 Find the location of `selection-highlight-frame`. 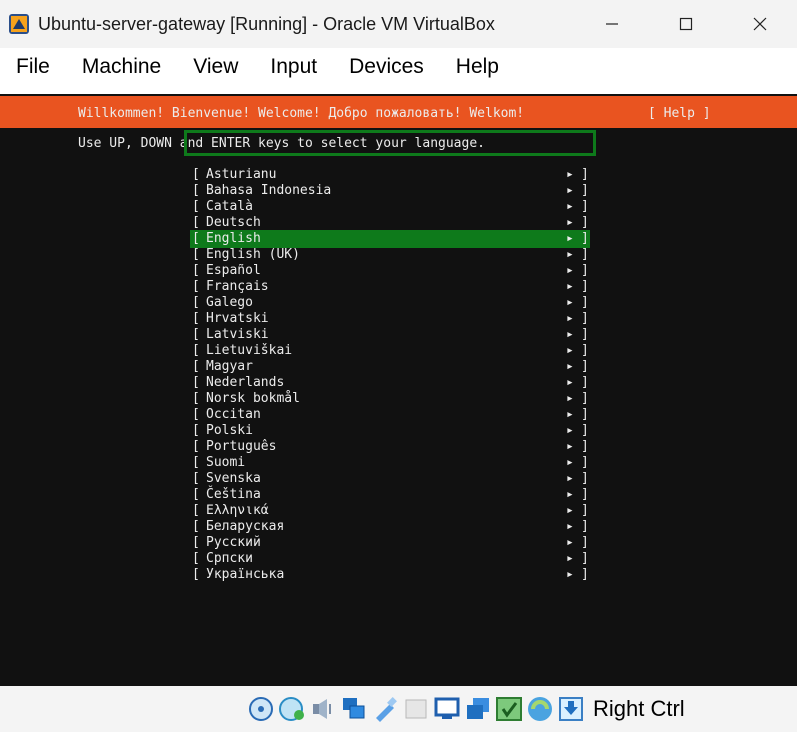

selection-highlight-frame is located at coordinates (390, 143).